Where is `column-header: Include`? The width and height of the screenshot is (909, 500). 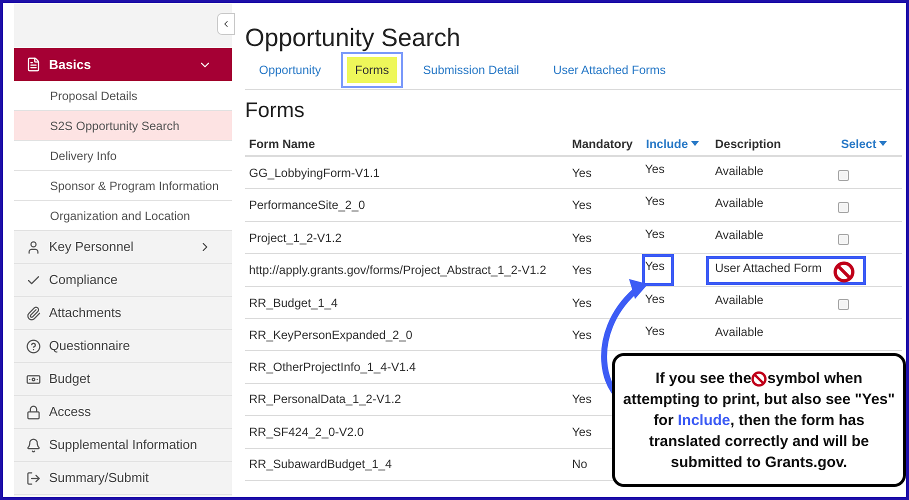
column-header: Include is located at coordinates (680, 143).